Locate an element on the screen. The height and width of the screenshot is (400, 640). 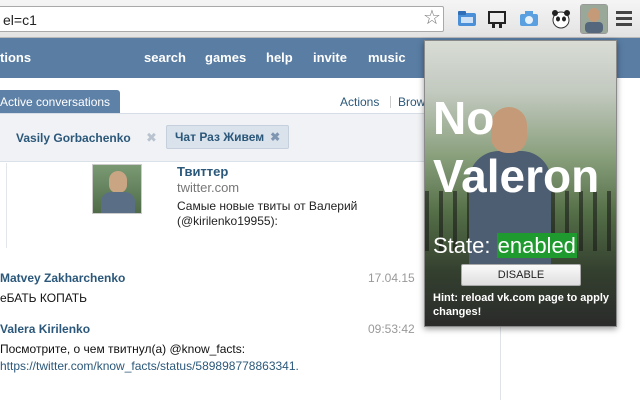
no-valeron-ext-icon is located at coordinates (594, 19).